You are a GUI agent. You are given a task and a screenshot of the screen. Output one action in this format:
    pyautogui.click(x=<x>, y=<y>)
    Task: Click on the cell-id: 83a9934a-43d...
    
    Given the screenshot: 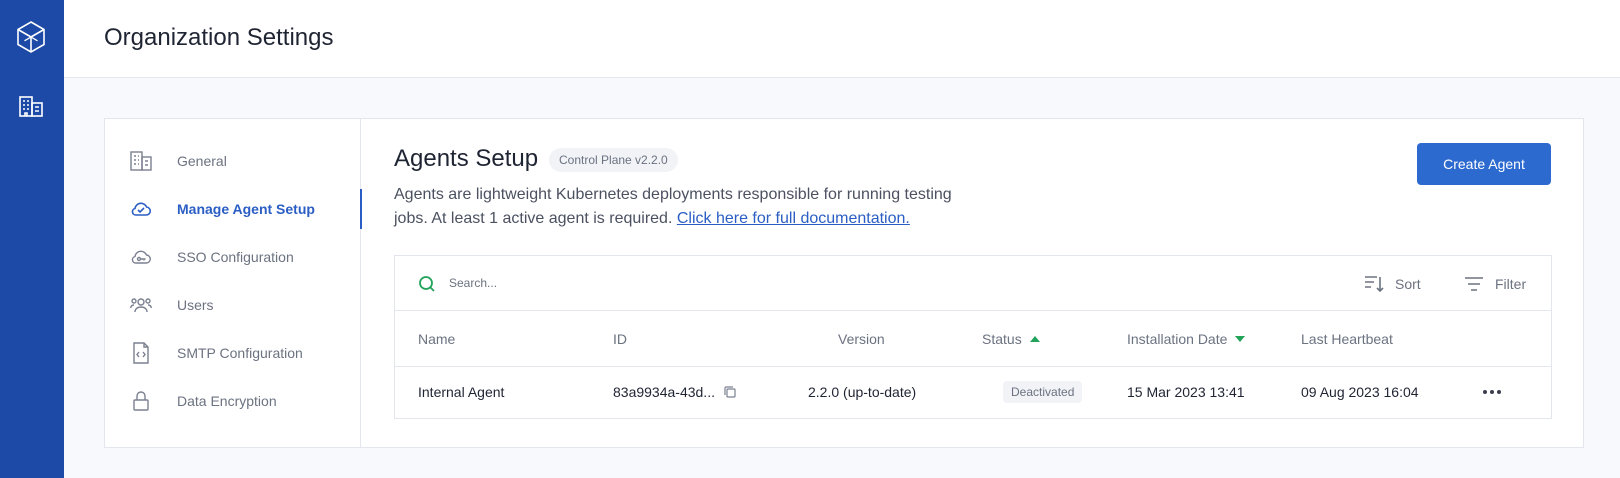 What is the action you would take?
    pyautogui.click(x=675, y=392)
    